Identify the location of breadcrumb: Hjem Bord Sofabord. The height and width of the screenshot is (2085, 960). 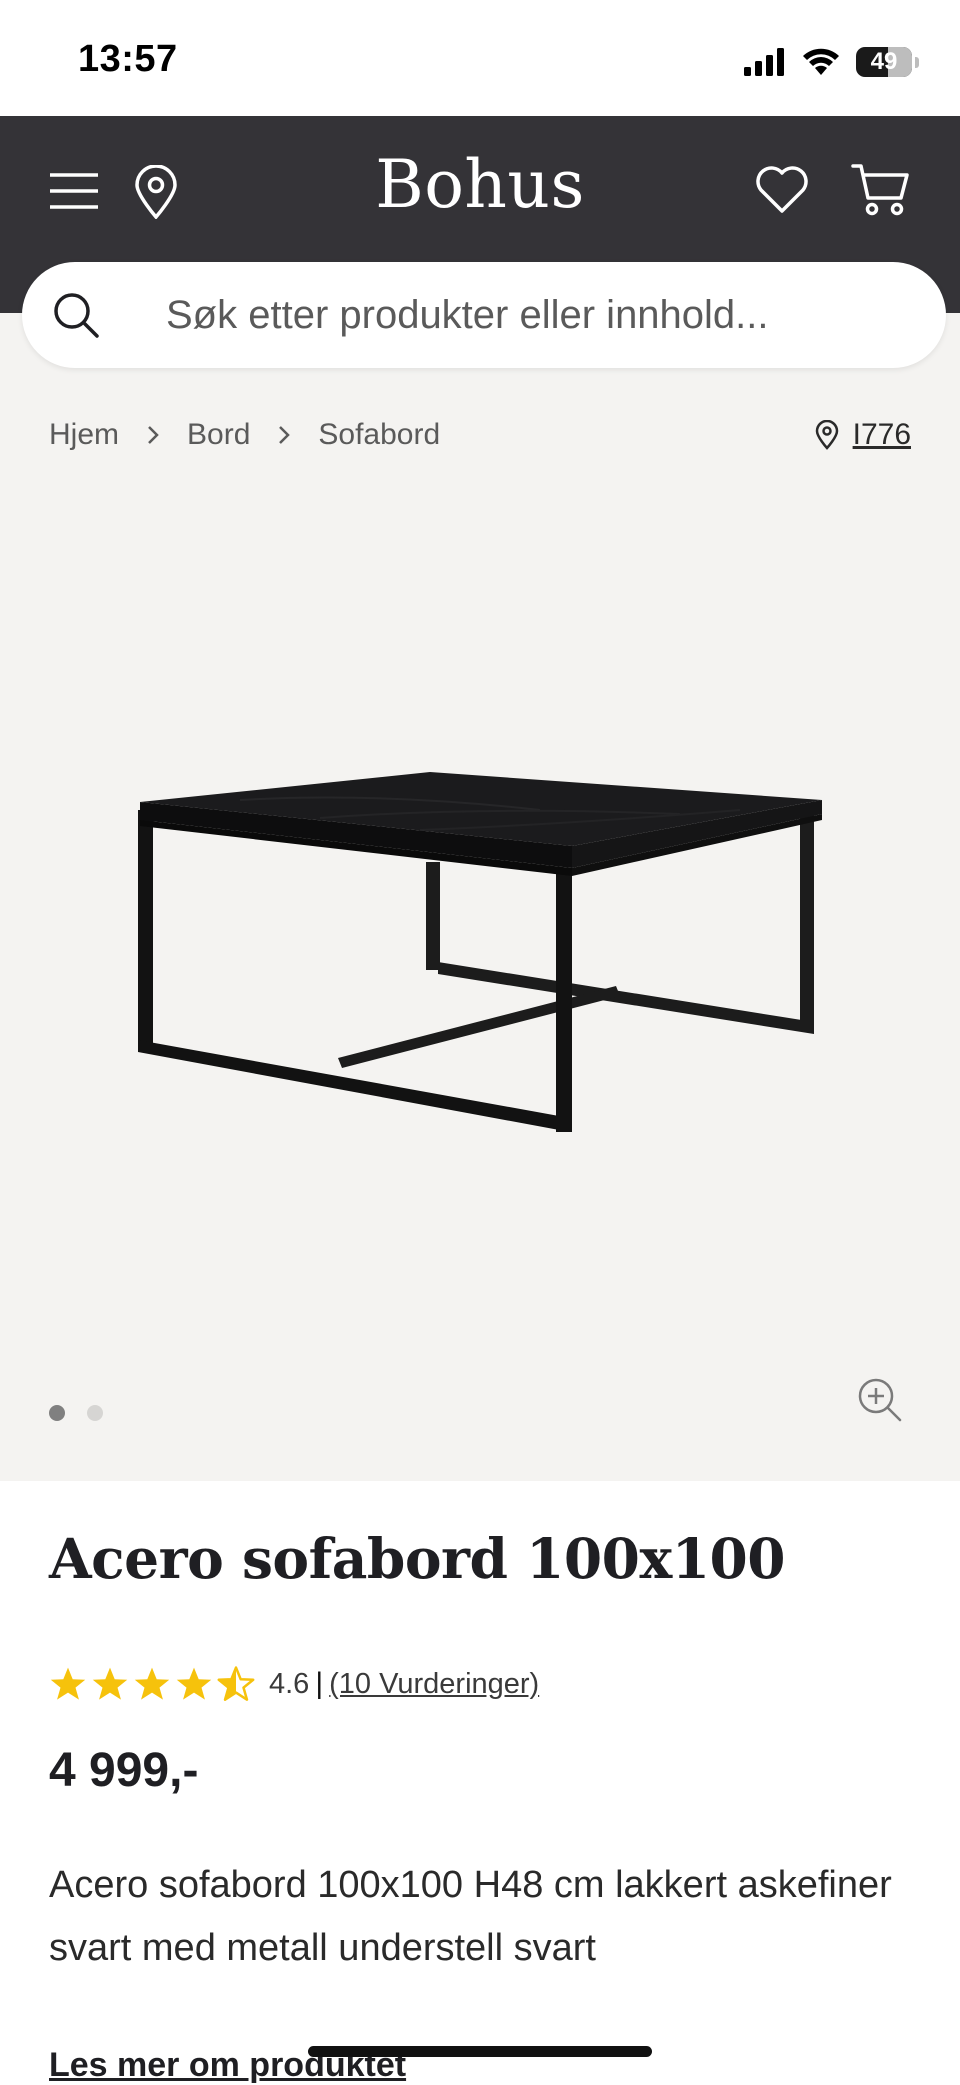
(244, 435).